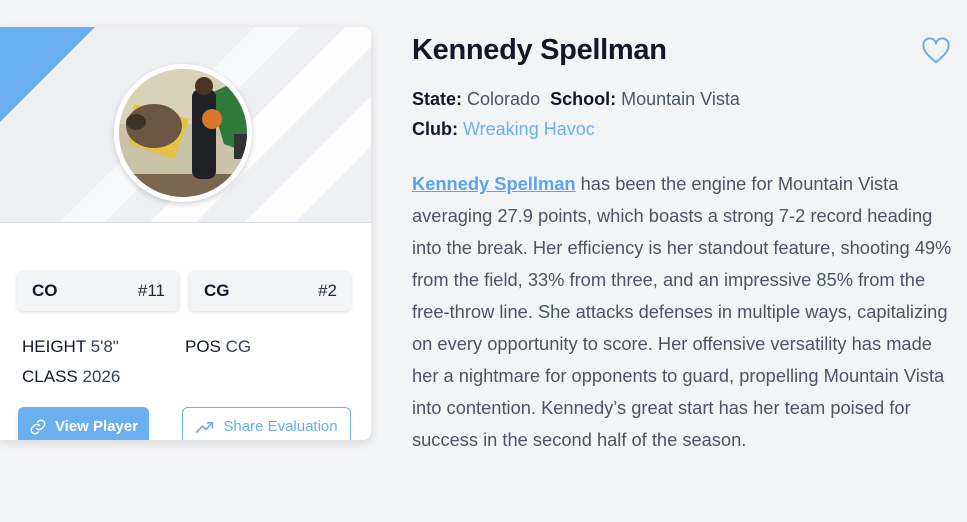 This screenshot has width=967, height=522. What do you see at coordinates (98, 291) in the screenshot?
I see `state-jersey-badge: CO #11` at bounding box center [98, 291].